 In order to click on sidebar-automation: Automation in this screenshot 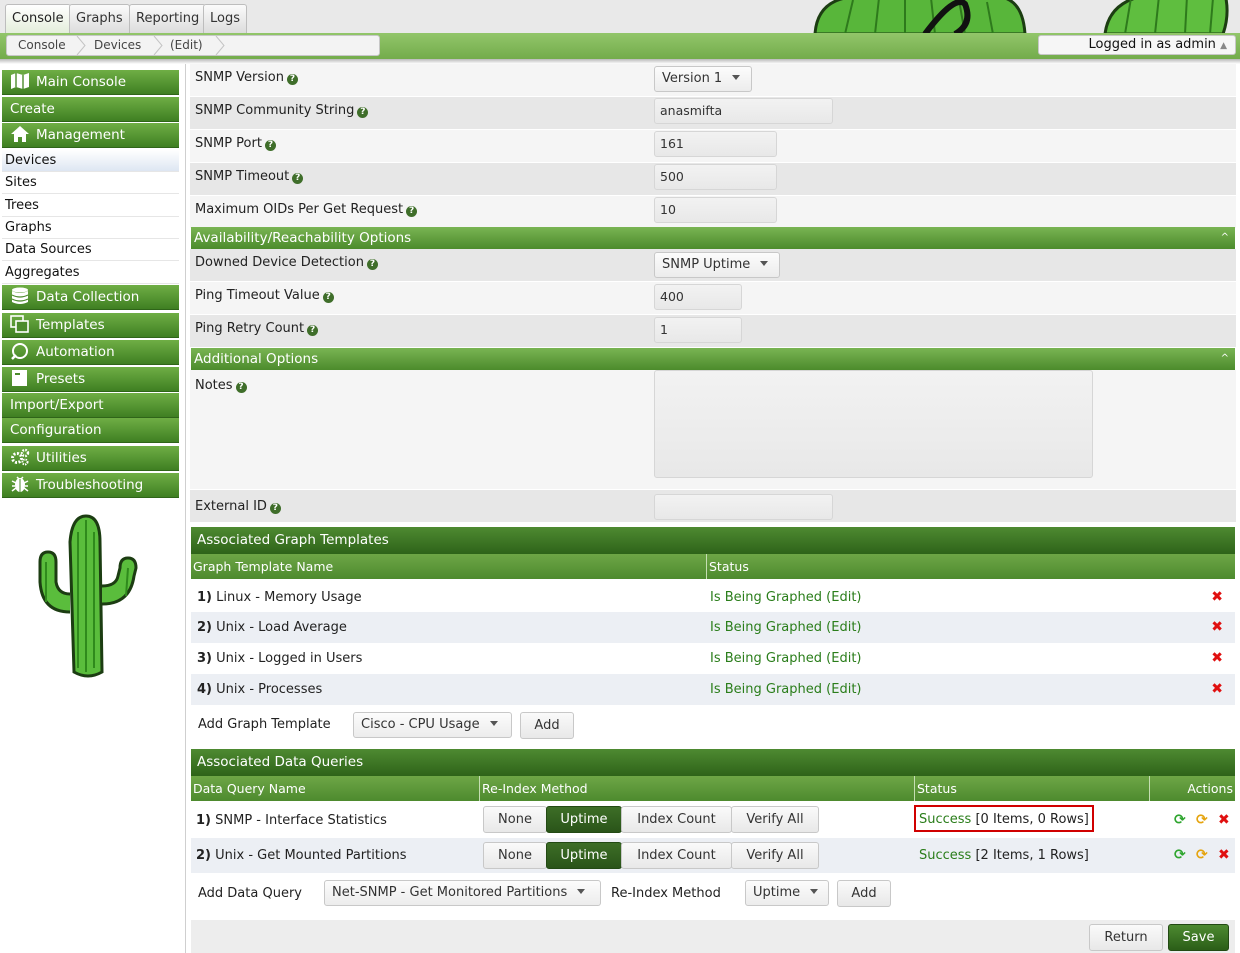, I will do `click(90, 352)`.